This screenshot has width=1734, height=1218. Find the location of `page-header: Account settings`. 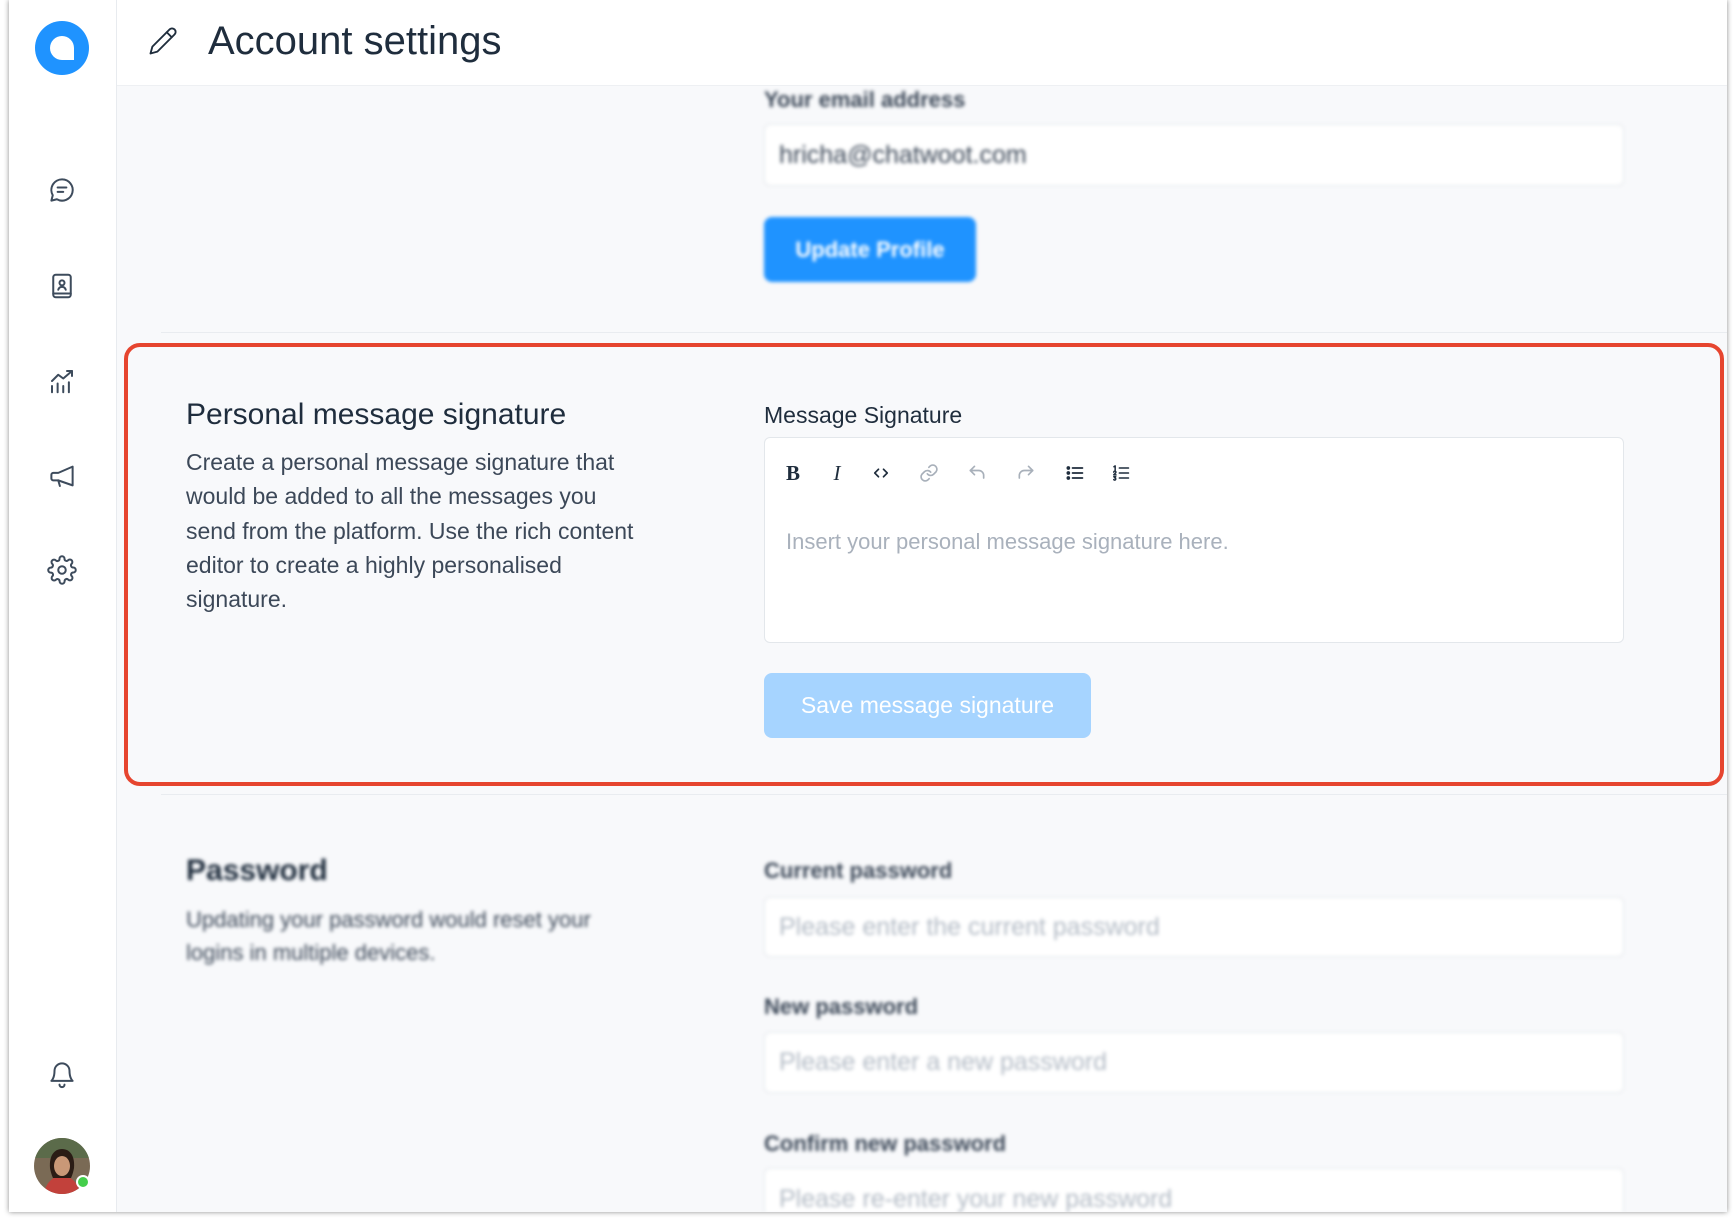

page-header: Account settings is located at coordinates (922, 43).